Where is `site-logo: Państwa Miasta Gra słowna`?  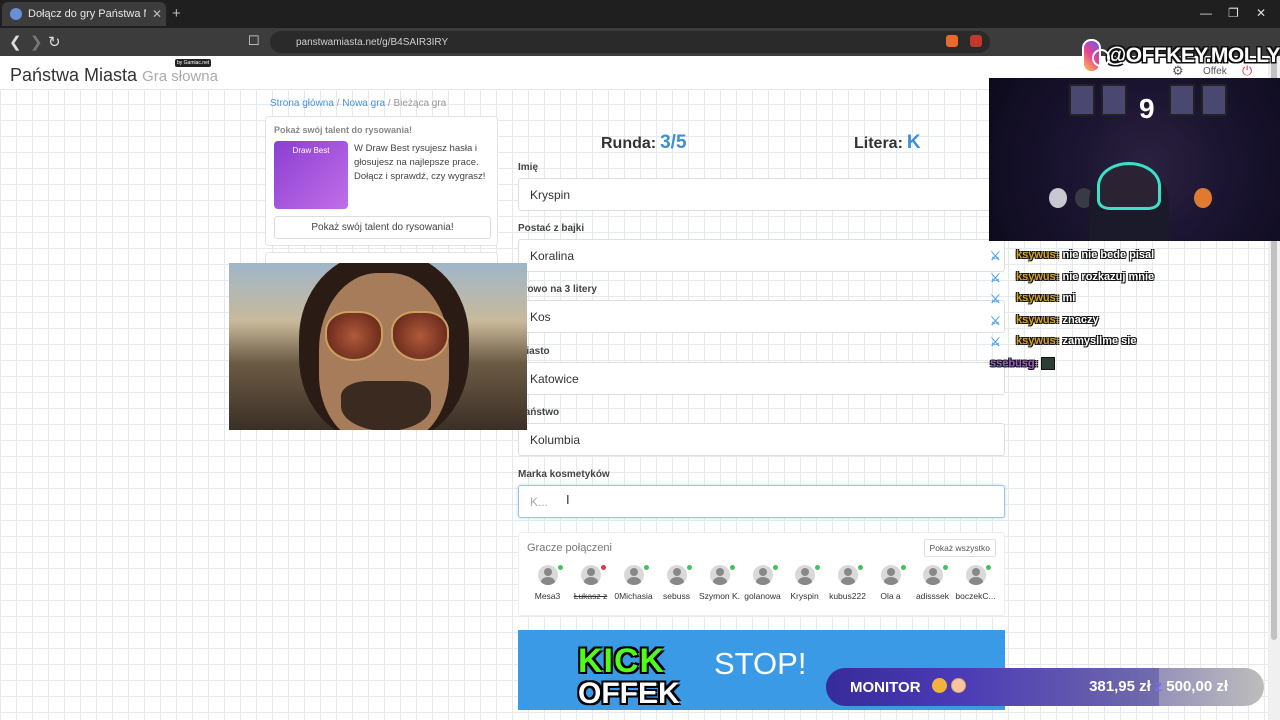
site-logo: Państwa Miasta Gra słowna is located at coordinates (114, 75).